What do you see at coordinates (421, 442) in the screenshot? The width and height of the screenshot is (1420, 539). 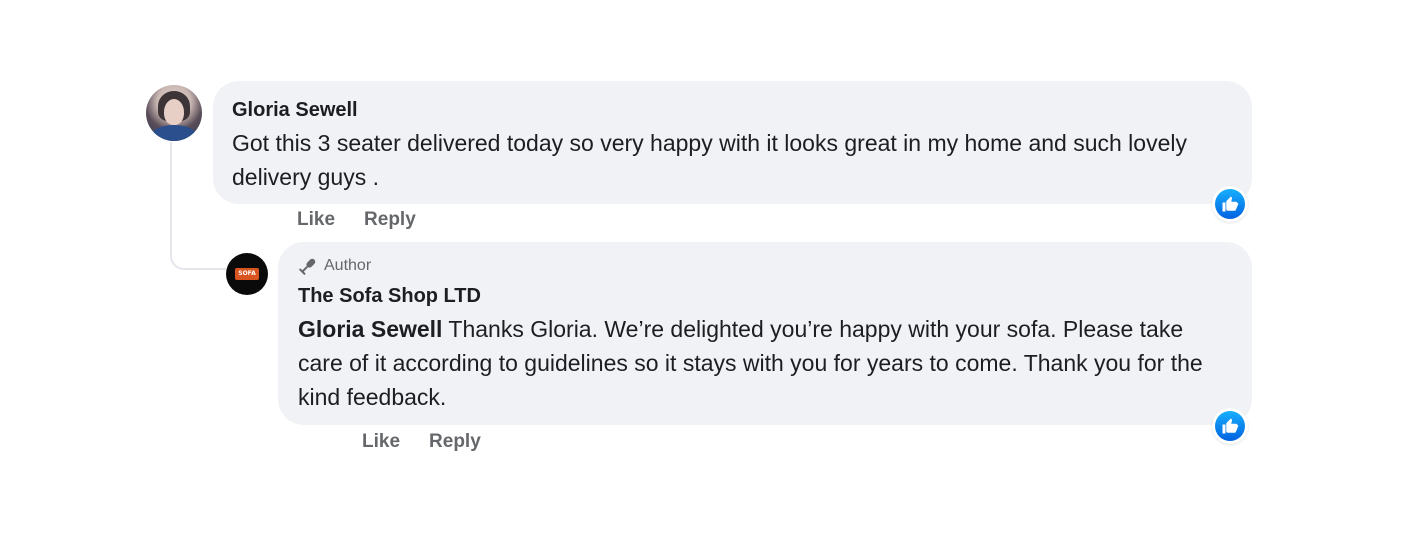 I see `reply-actions: Like Reply` at bounding box center [421, 442].